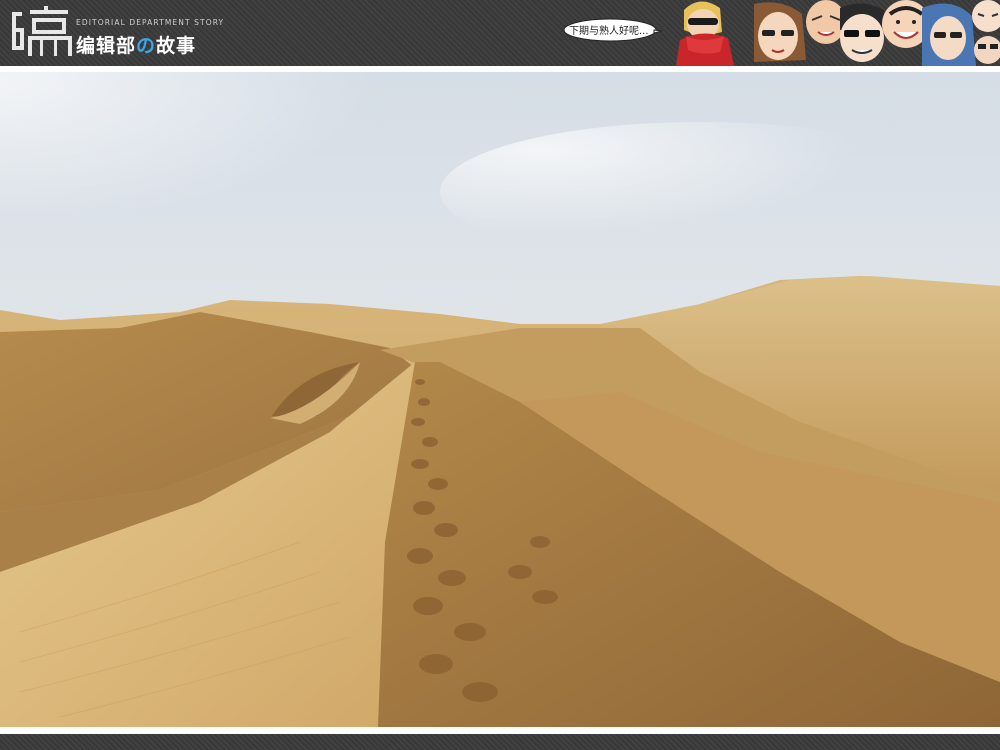 This screenshot has height=750, width=1000. What do you see at coordinates (838, 33) in the screenshot?
I see `cartoon-characters-icon` at bounding box center [838, 33].